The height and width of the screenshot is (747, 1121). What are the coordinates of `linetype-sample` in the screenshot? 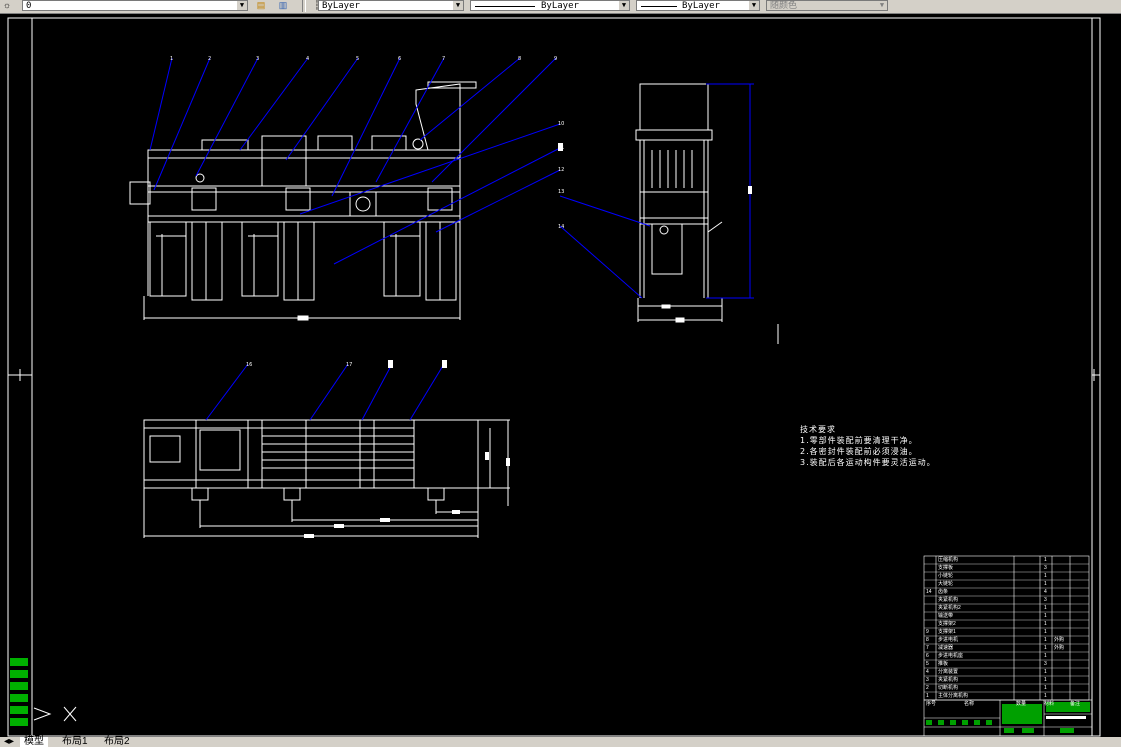 It's located at (505, 6).